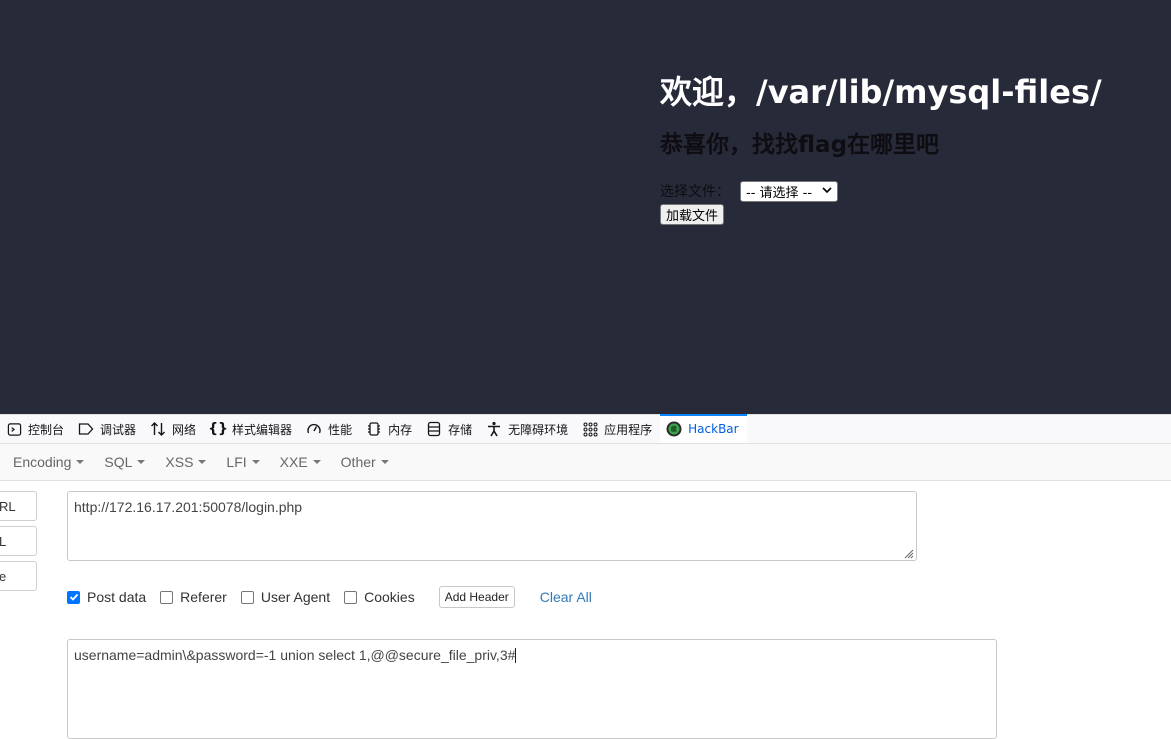 This screenshot has height=739, width=1171. What do you see at coordinates (674, 429) in the screenshot?
I see `hackbar-icon` at bounding box center [674, 429].